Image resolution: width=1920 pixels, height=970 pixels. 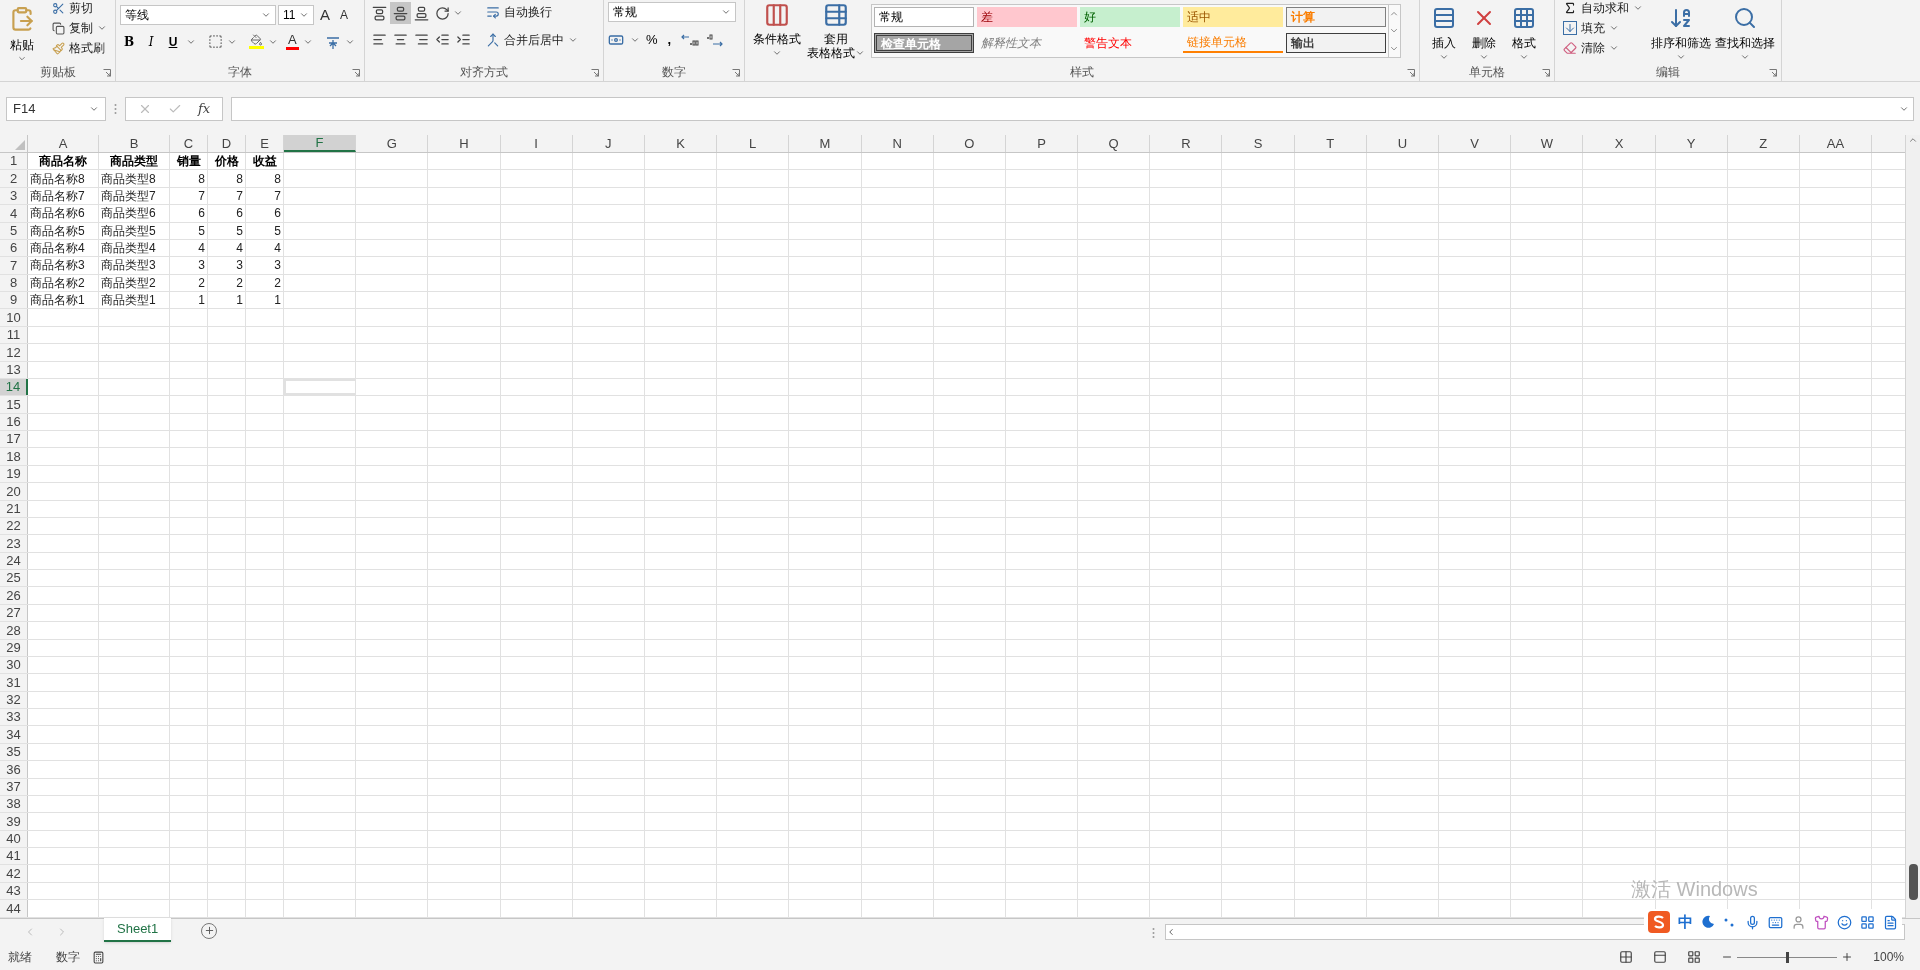 What do you see at coordinates (1691, 143) in the screenshot?
I see `column-header: Y` at bounding box center [1691, 143].